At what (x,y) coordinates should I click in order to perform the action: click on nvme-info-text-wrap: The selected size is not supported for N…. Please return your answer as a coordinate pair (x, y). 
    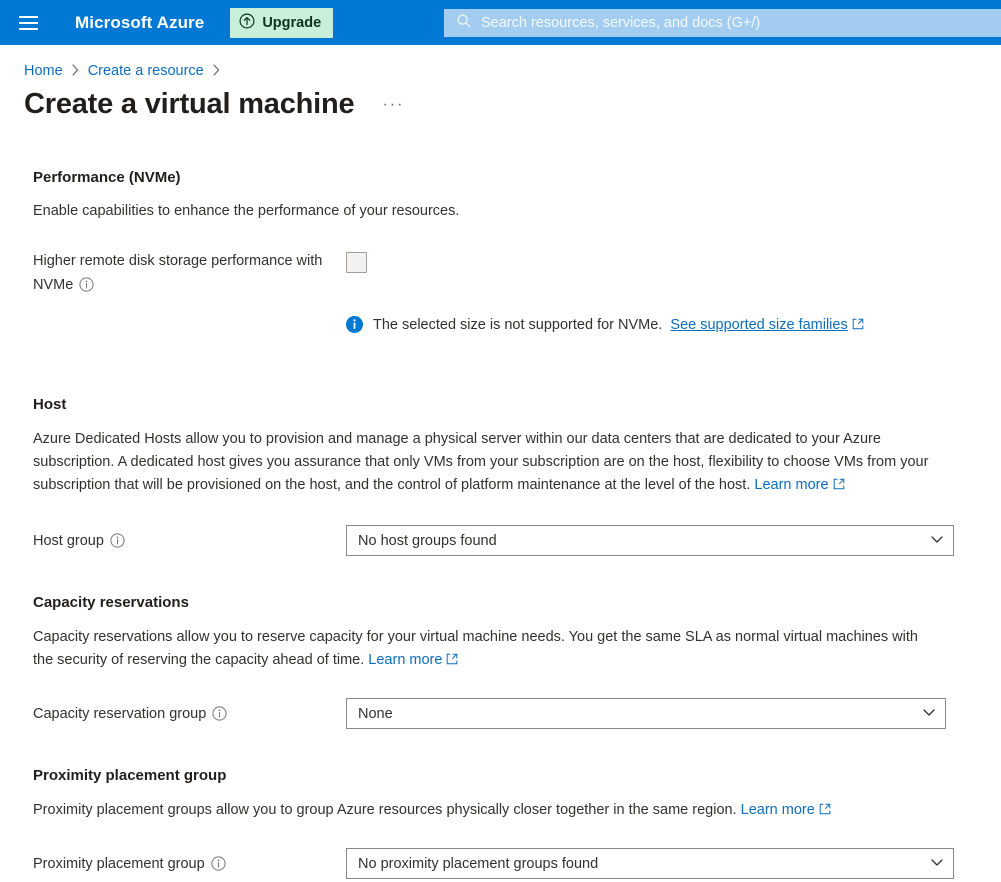
    Looking at the image, I should click on (618, 325).